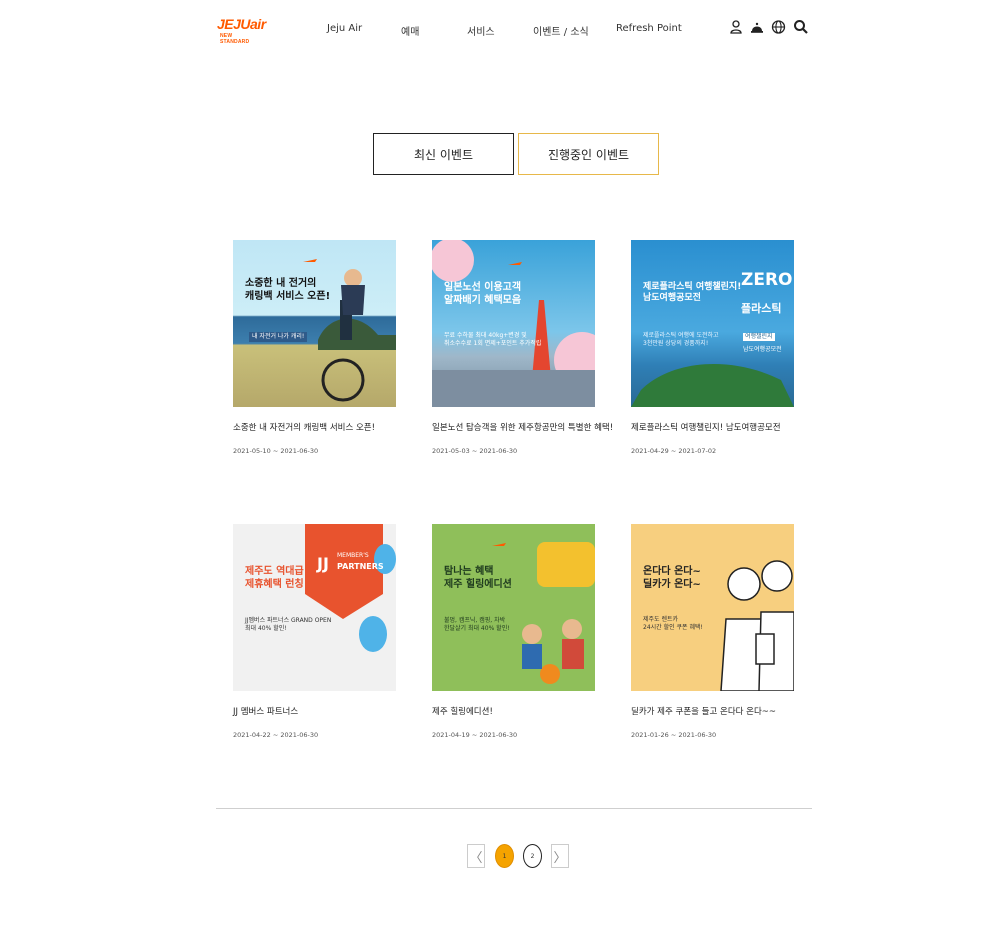 The image size is (1000, 938). Describe the element at coordinates (288, 624) in the screenshot. I see `banner-sub: JJ멤버스 파트너스 GRAND OPEN 최대 40% 할인!` at that location.